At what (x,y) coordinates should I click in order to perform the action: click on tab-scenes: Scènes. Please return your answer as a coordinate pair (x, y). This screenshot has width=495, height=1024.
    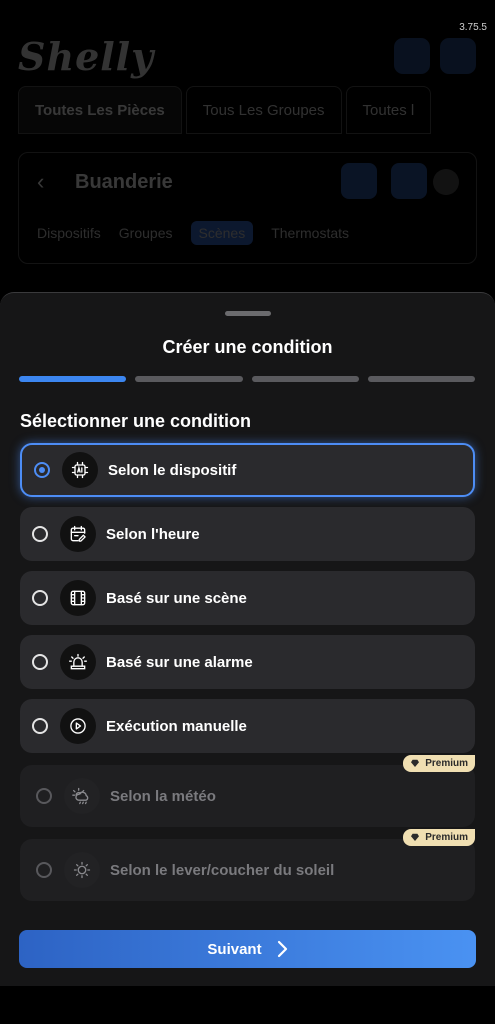
    Looking at the image, I should click on (222, 233).